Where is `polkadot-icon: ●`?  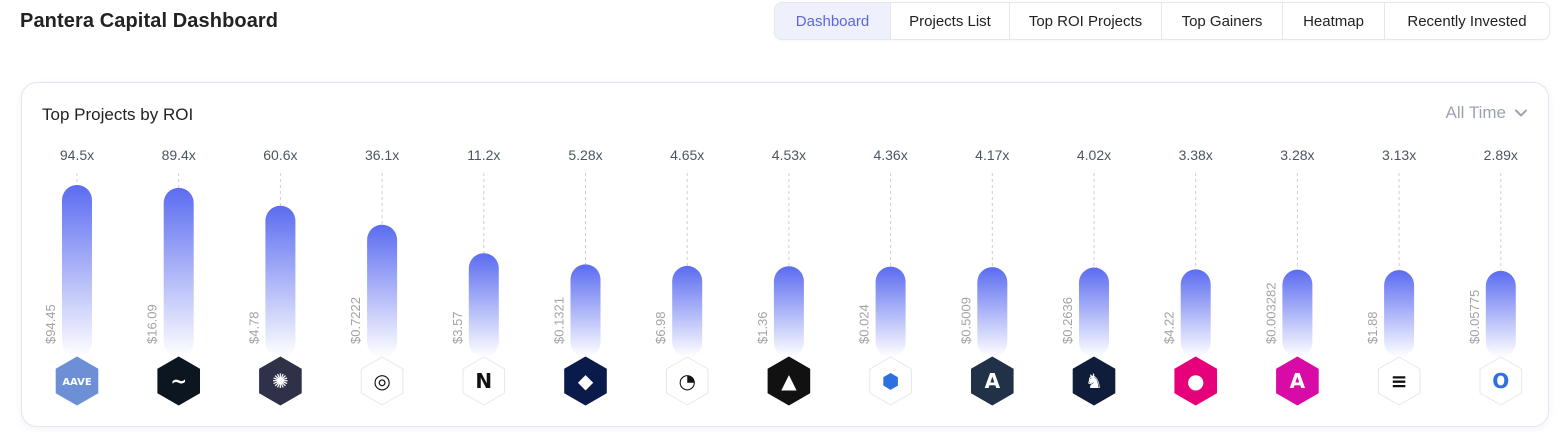
polkadot-icon: ● is located at coordinates (1195, 381).